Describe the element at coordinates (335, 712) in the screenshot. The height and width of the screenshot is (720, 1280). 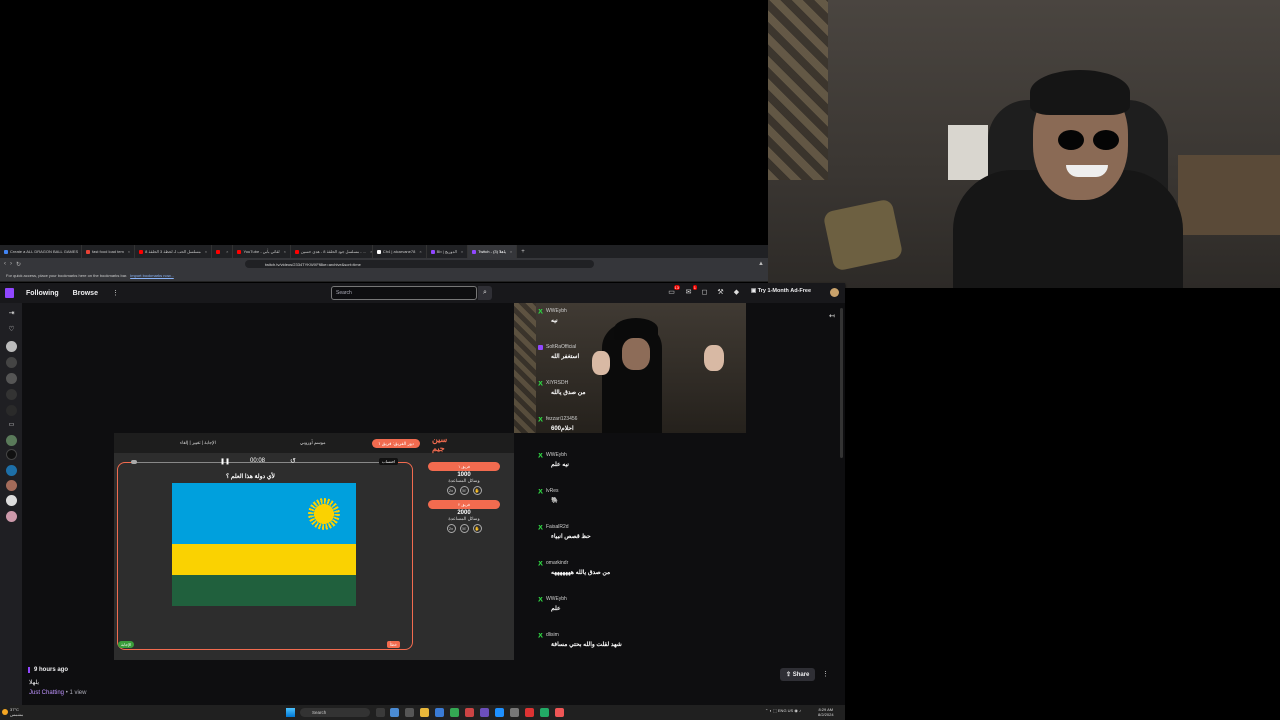
I see `taskbar-search: Search` at that location.